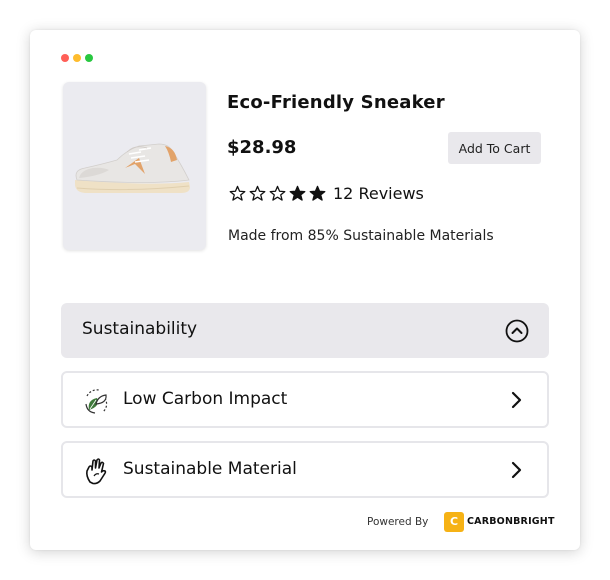 The height and width of the screenshot is (580, 610). I want to click on sustainability-title: Sustainability, so click(140, 329).